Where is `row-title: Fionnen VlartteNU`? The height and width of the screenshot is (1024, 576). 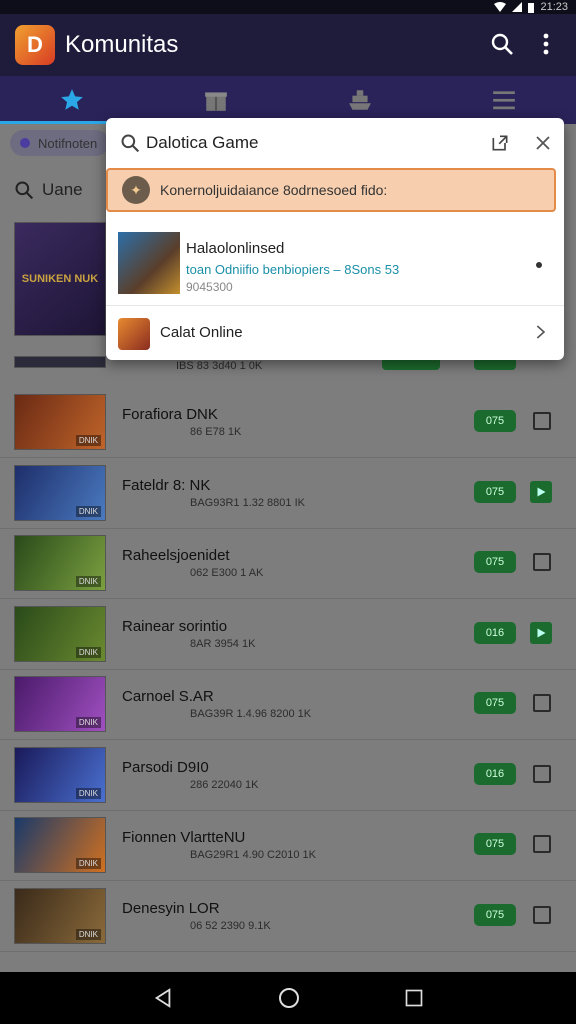 row-title: Fionnen VlartteNU is located at coordinates (184, 837).